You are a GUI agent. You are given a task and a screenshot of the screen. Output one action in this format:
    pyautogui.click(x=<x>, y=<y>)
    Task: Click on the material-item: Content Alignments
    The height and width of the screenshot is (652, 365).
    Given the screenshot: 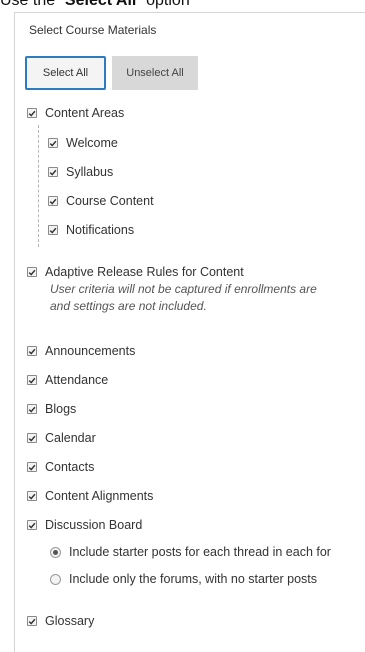 What is the action you would take?
    pyautogui.click(x=90, y=496)
    